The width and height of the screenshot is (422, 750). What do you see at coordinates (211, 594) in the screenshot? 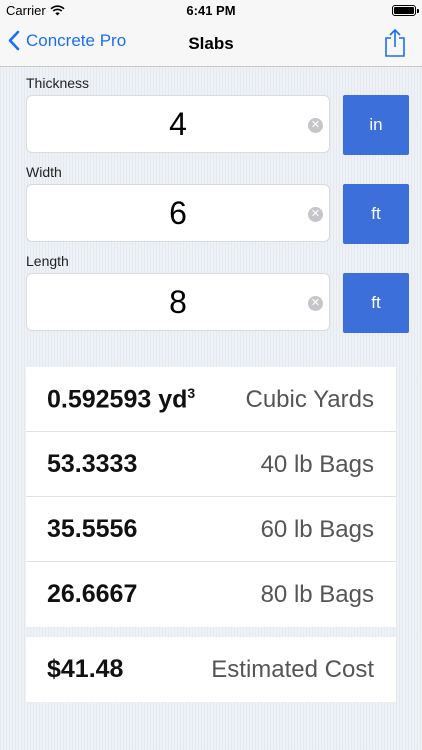
I see `bags-80lb-row: 26.6667 80 lb Bags` at bounding box center [211, 594].